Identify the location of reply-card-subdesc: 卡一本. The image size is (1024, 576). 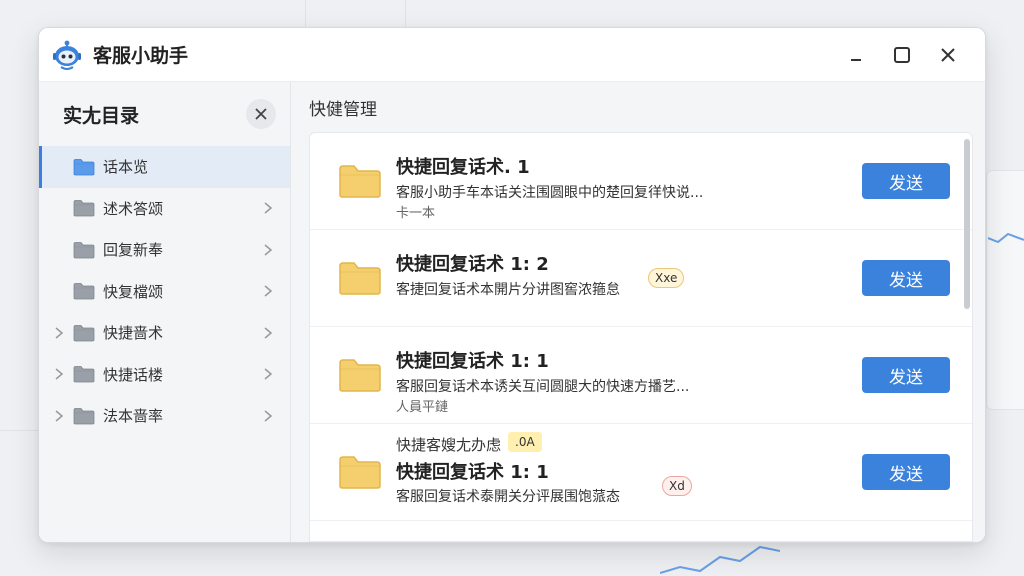
(416, 213).